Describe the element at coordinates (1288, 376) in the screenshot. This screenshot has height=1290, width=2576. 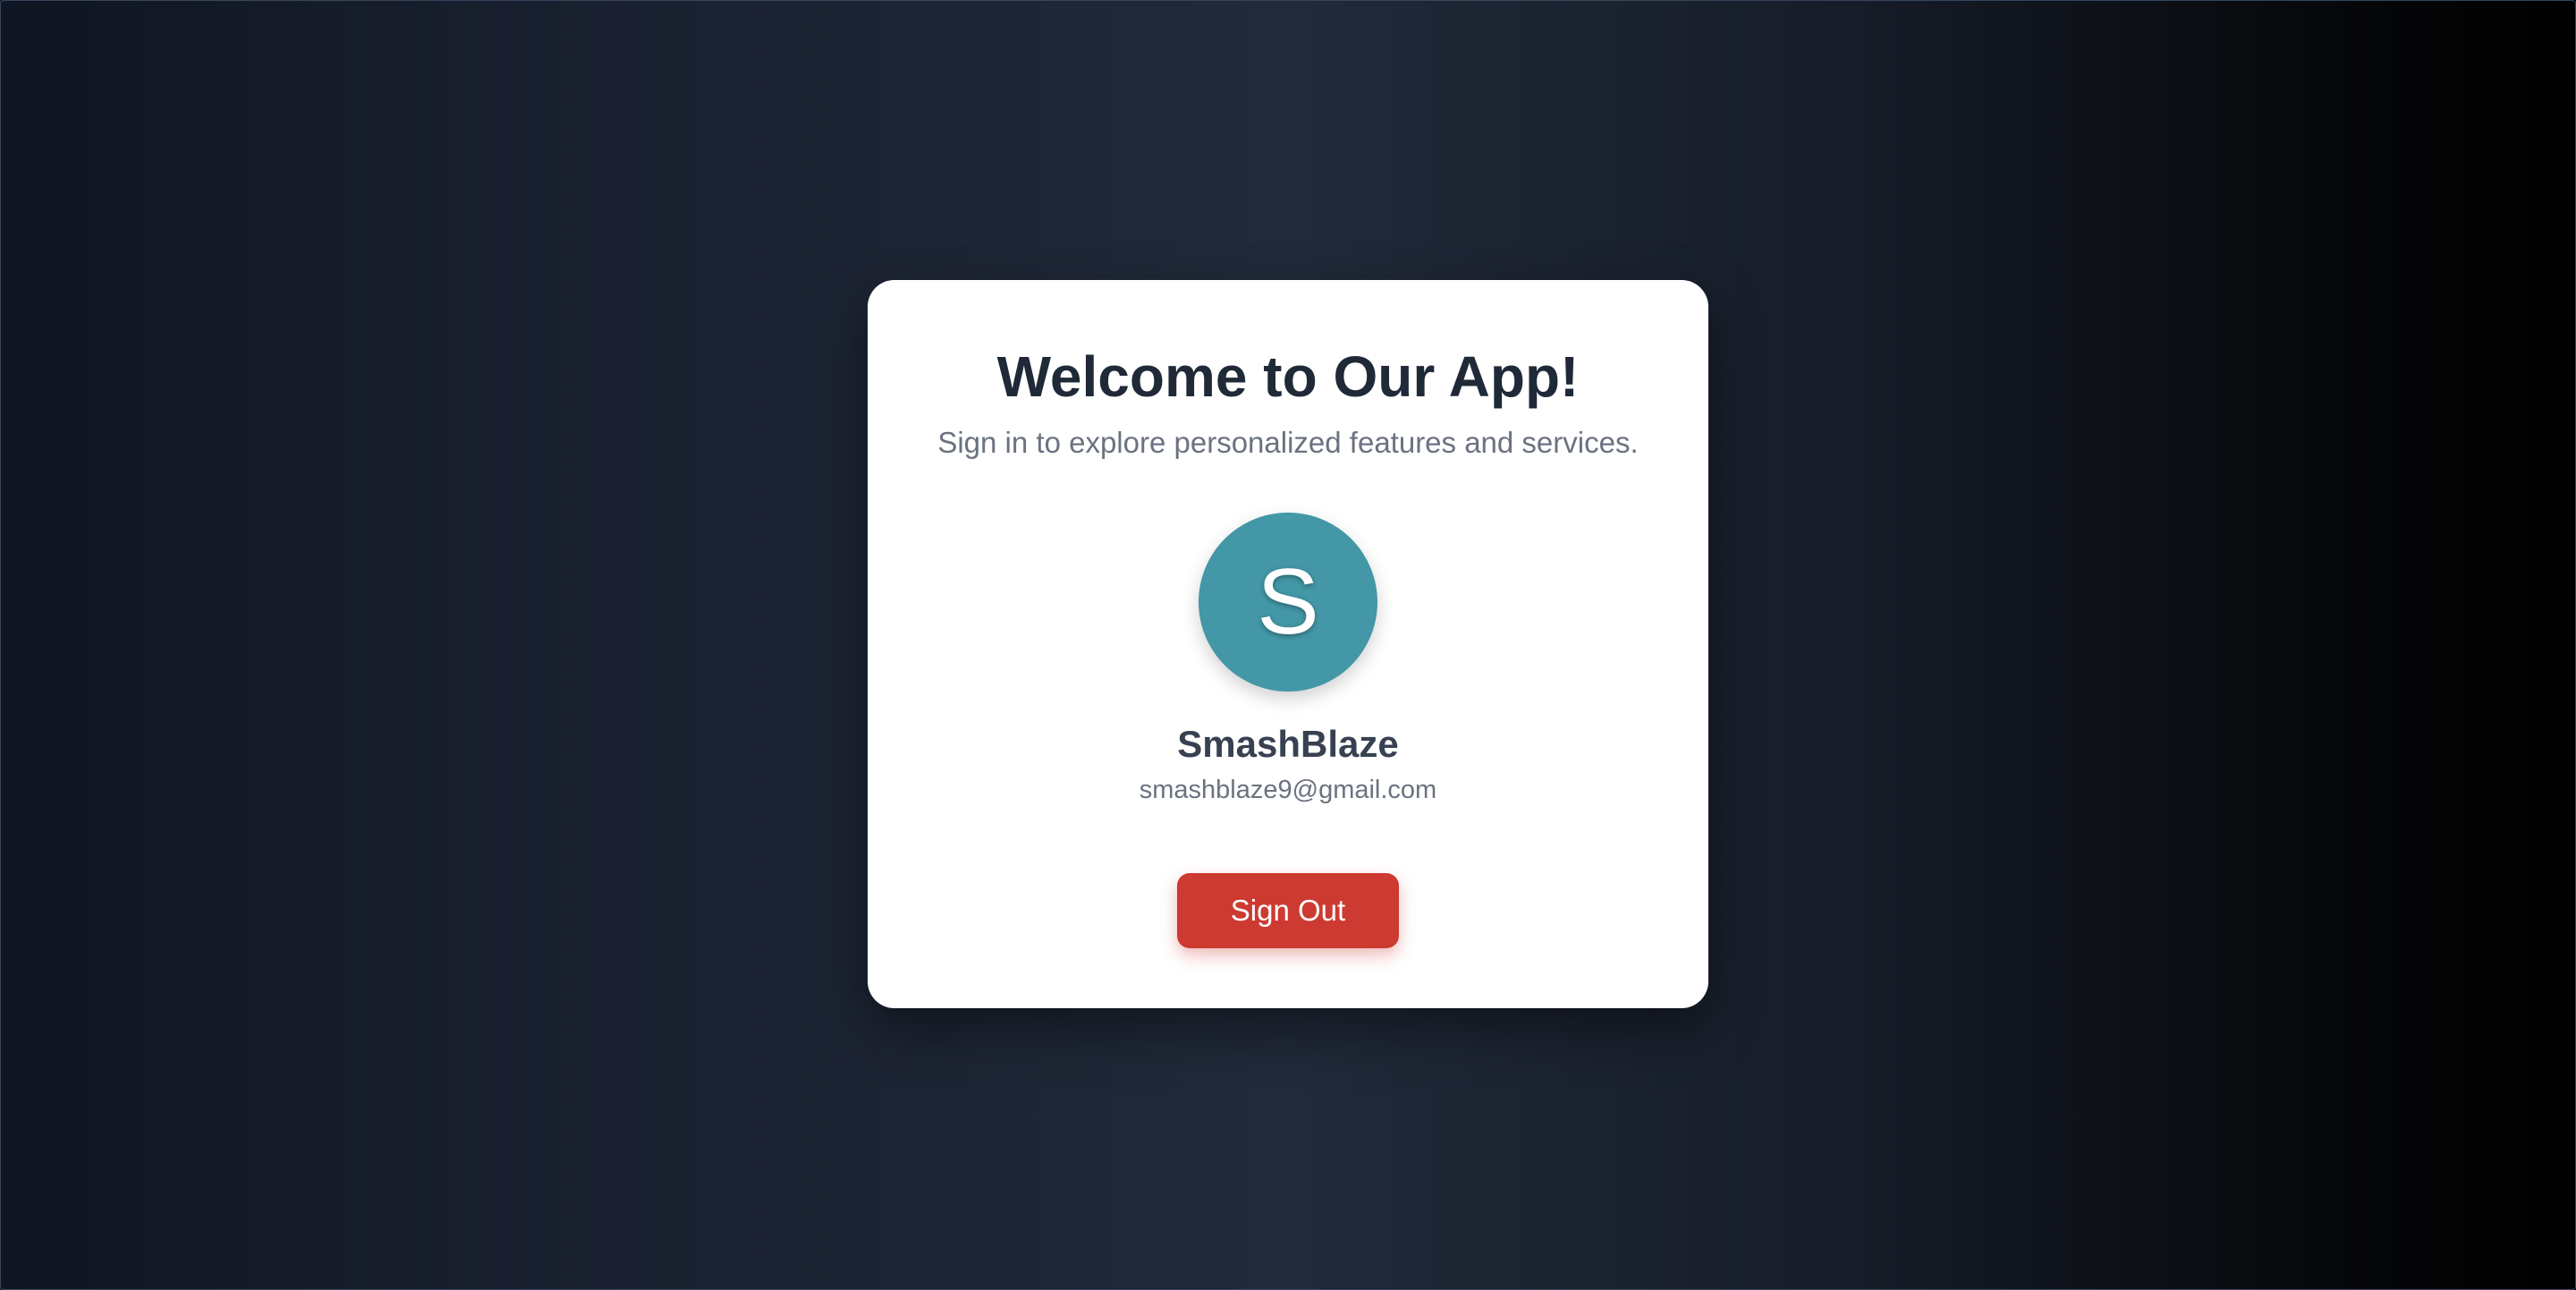
I see `page-title: Welcome to Our App!` at that location.